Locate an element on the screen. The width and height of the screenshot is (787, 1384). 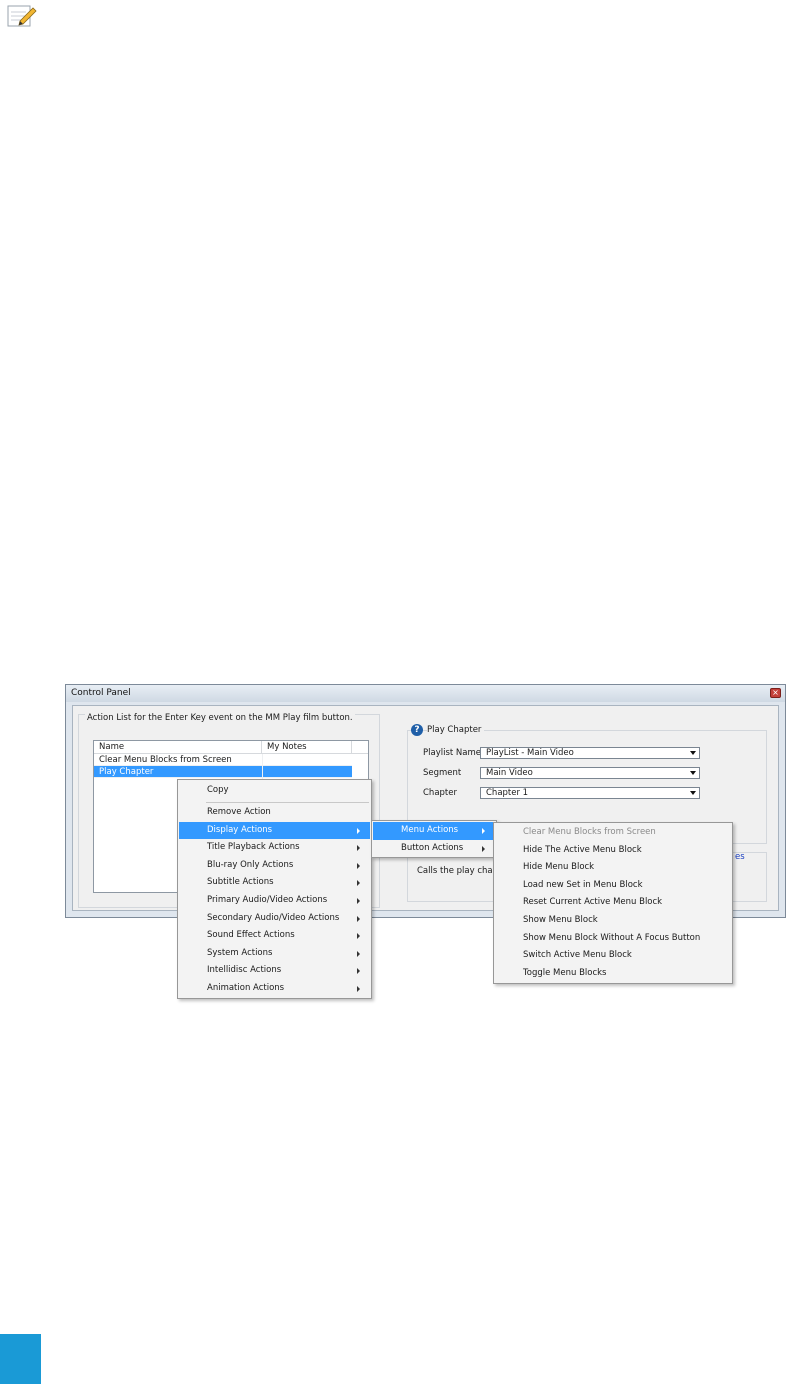
menu-item-show-menu-block: Show Menu Block is located at coordinates (613, 921).